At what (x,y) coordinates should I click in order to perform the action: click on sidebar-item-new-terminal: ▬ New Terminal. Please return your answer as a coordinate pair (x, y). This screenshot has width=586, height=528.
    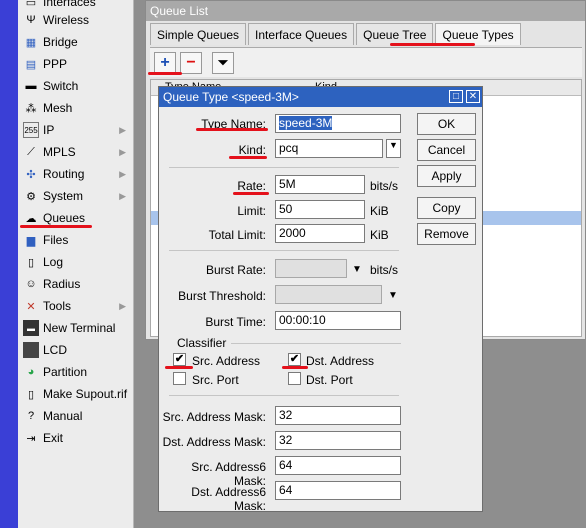
    Looking at the image, I should click on (76, 328).